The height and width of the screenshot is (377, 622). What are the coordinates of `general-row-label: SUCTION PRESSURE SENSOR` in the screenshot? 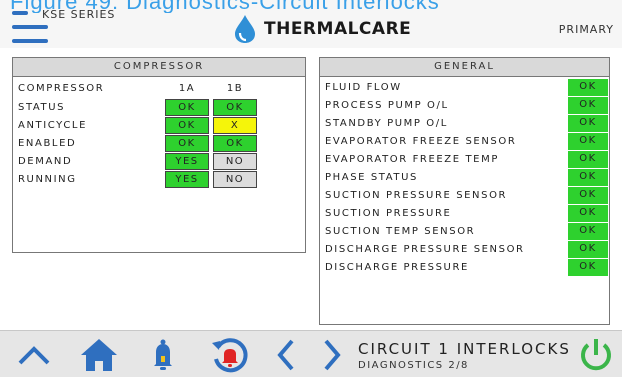 It's located at (416, 195).